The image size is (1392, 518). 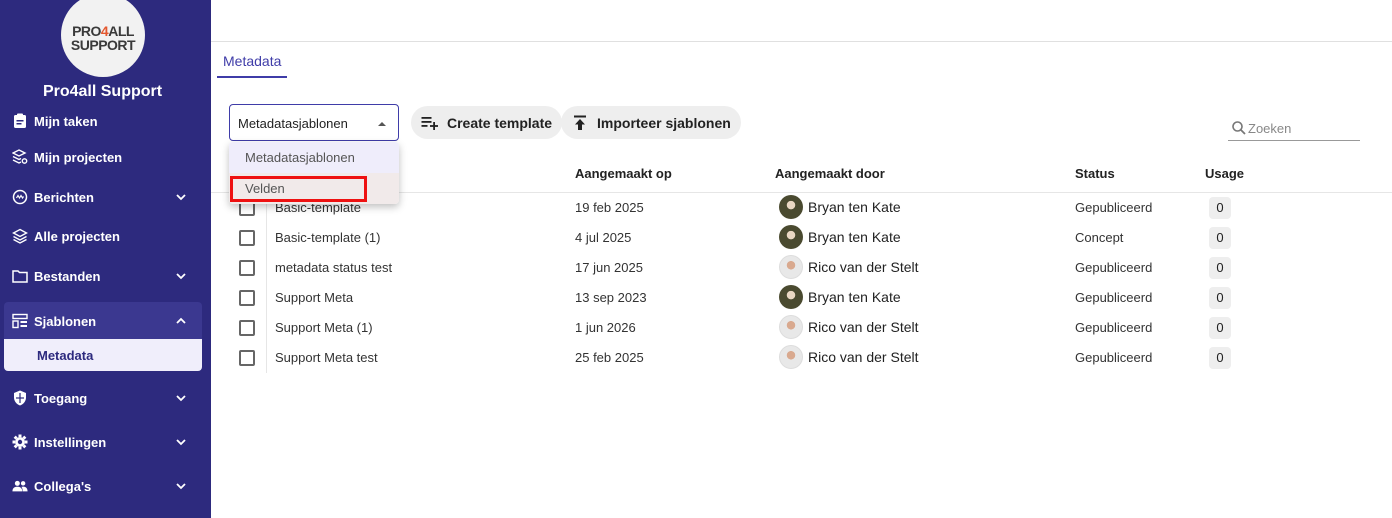 What do you see at coordinates (830, 173) in the screenshot?
I see `column-header-aangemaakt-door: Aangemaakt door` at bounding box center [830, 173].